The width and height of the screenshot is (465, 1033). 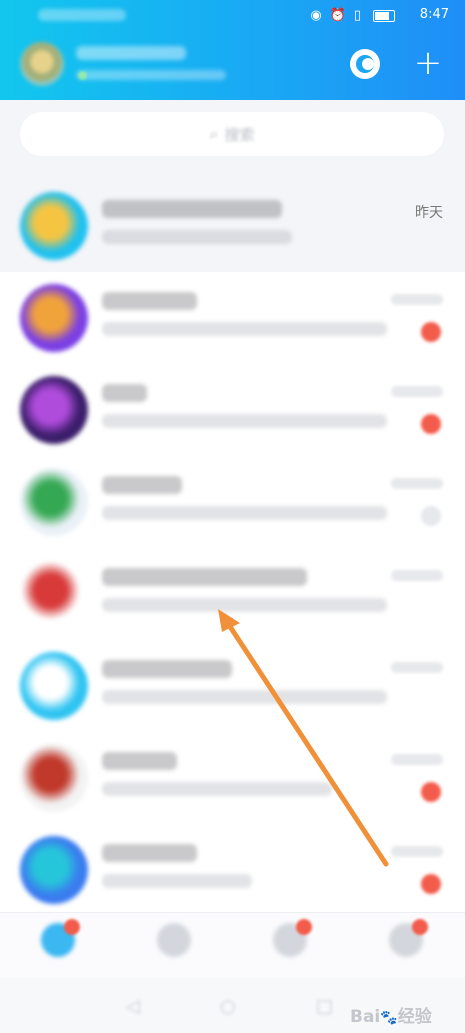 I want to click on tab-watch, so click(x=290, y=947).